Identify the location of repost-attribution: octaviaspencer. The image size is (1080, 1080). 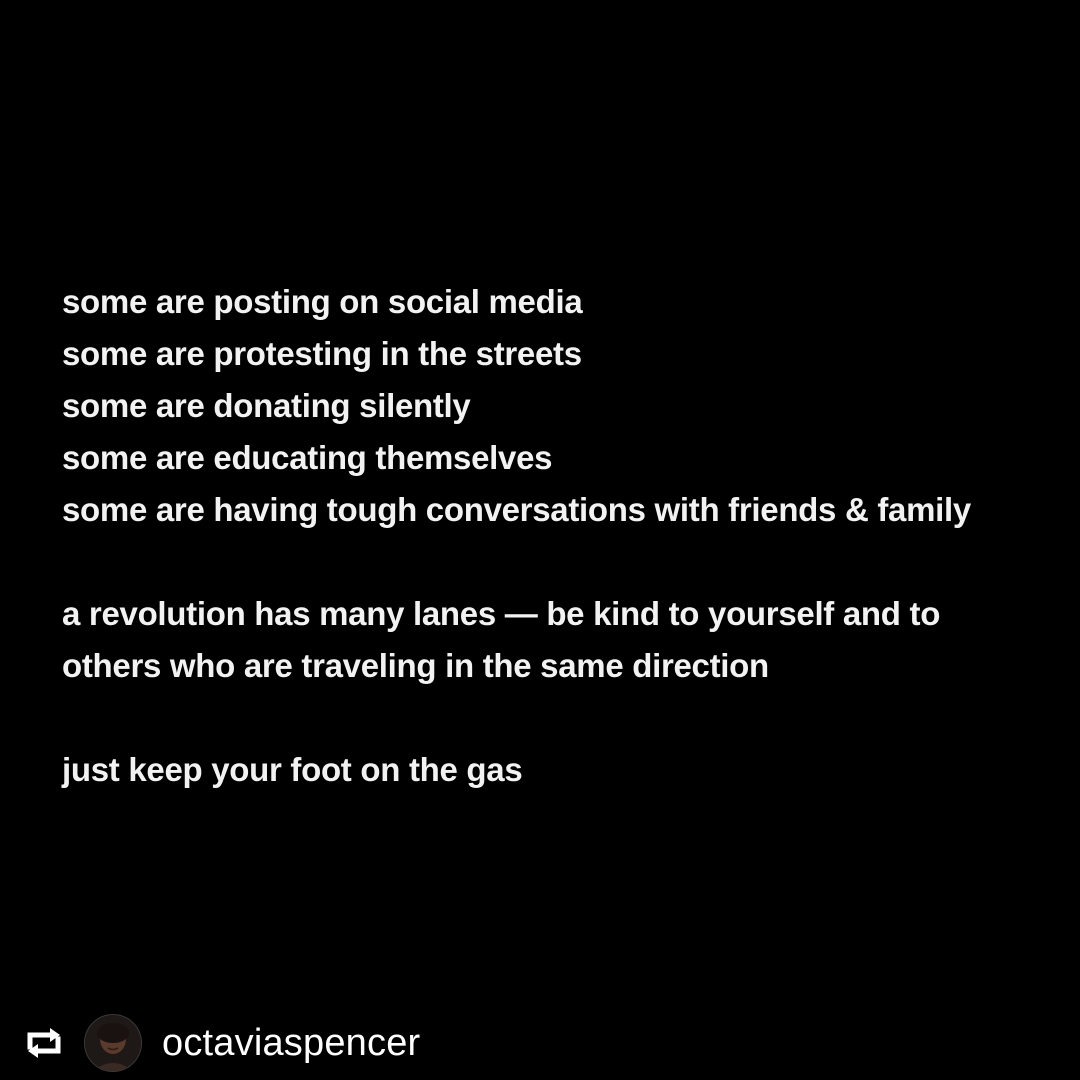
(221, 1043).